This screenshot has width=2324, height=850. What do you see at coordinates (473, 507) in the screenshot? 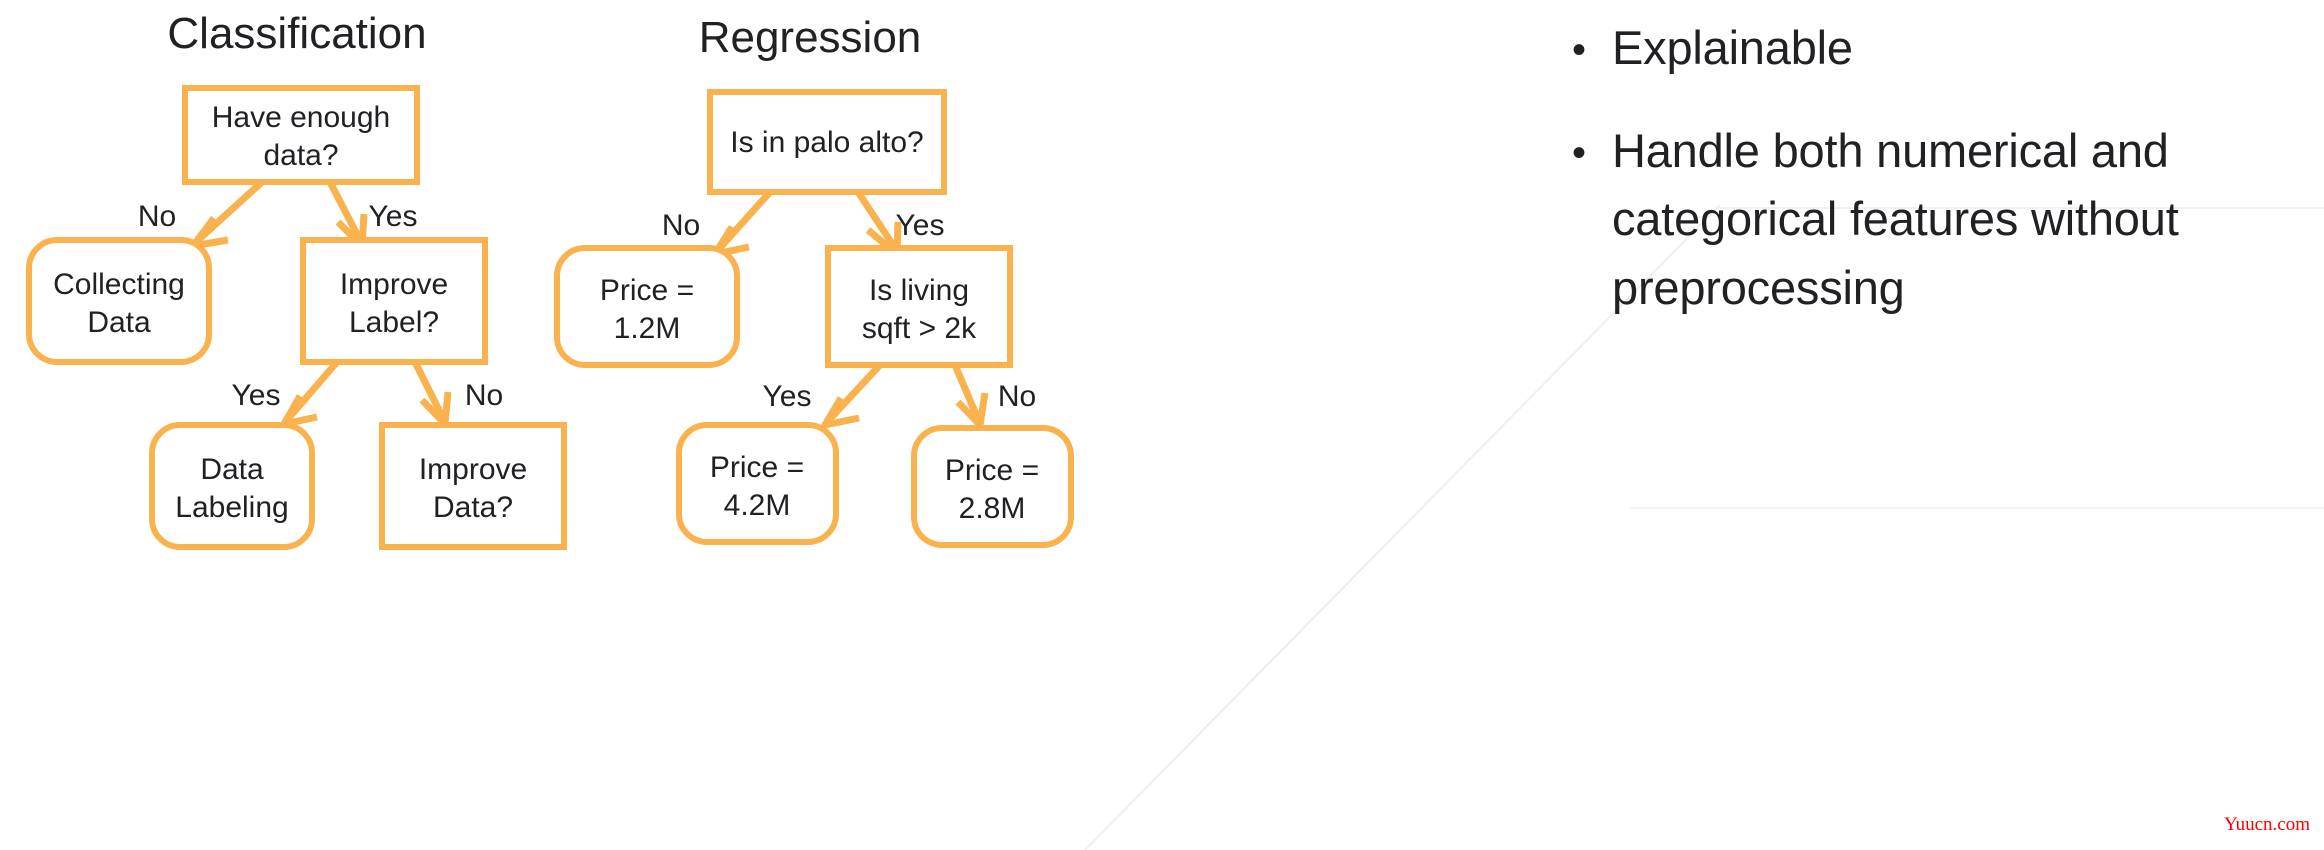
I see `node-label-line-2: Data?` at bounding box center [473, 507].